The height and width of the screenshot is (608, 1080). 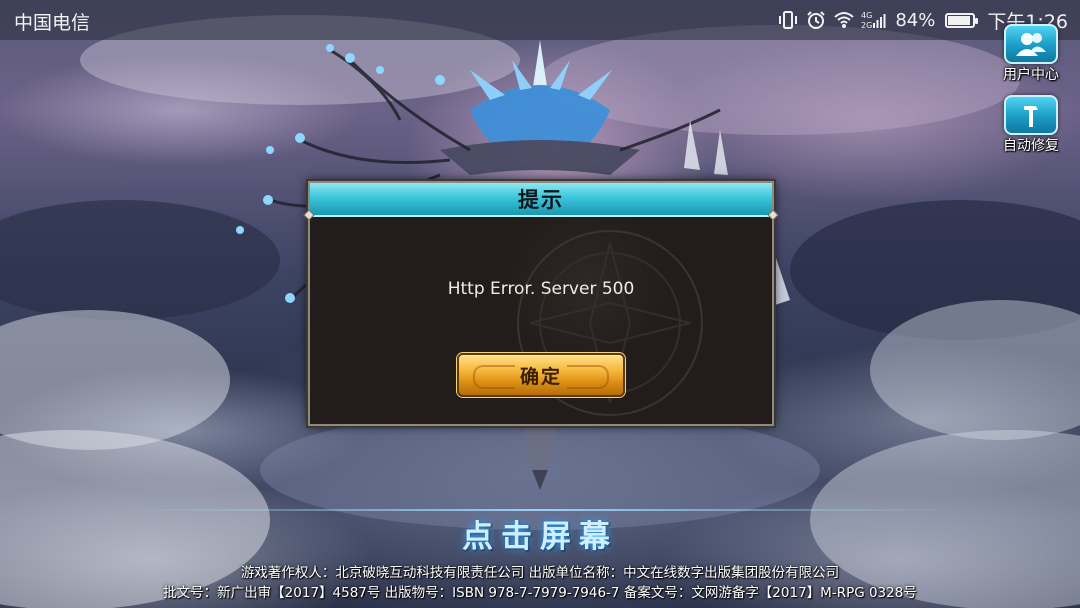 What do you see at coordinates (915, 20) in the screenshot?
I see `battery-percent: 84%` at bounding box center [915, 20].